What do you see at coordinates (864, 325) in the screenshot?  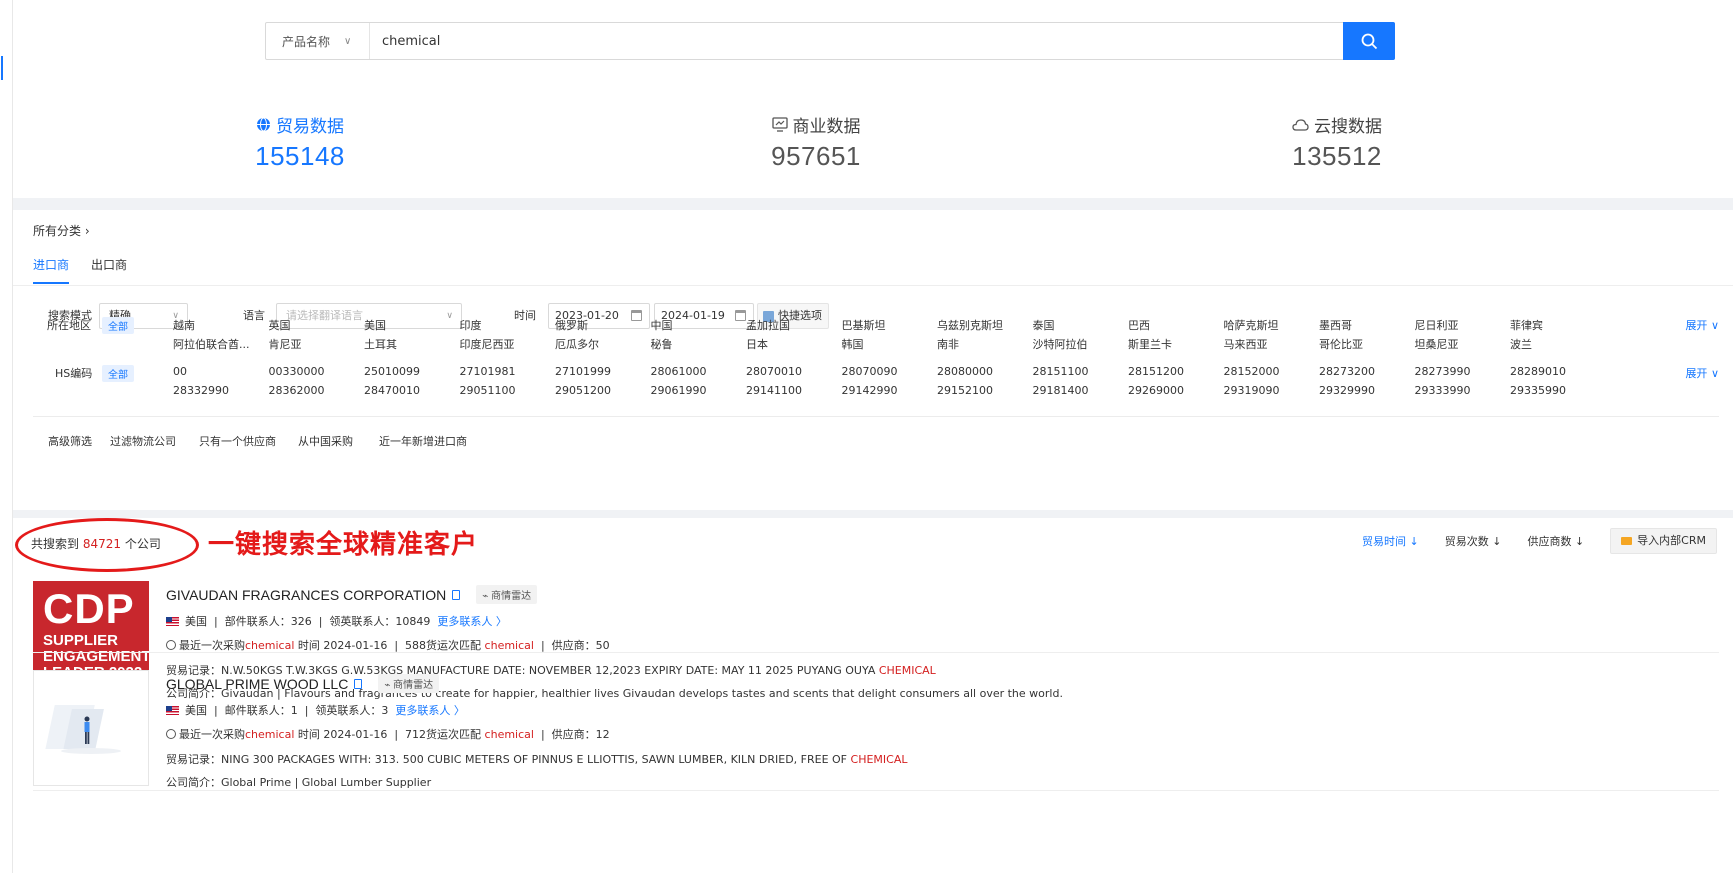 I see `region-option: 巴基斯坦` at bounding box center [864, 325].